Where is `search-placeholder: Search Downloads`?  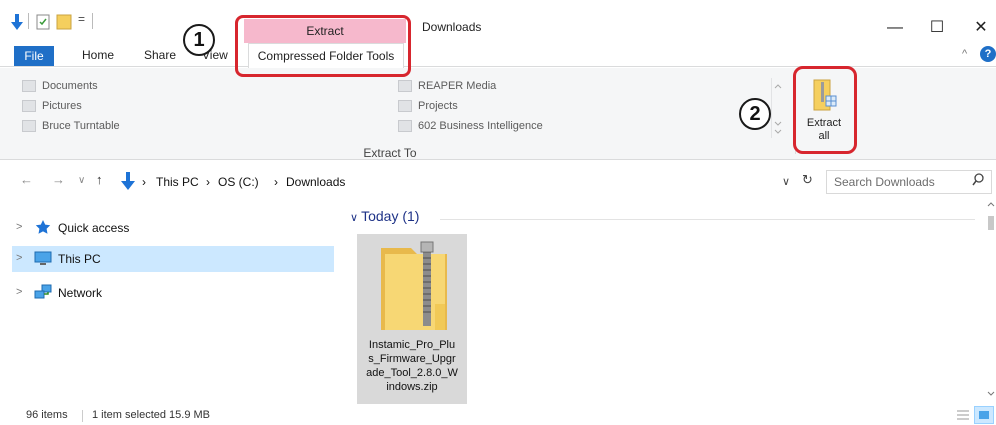 search-placeholder: Search Downloads is located at coordinates (884, 182).